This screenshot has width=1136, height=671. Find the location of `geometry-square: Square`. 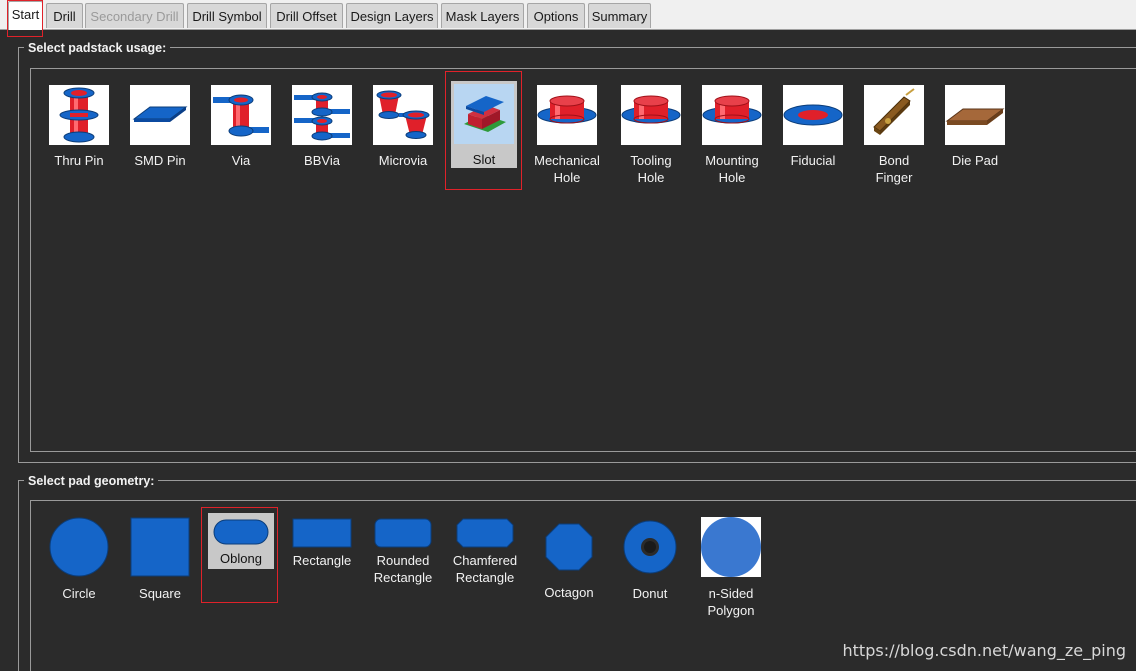

geometry-square: Square is located at coordinates (160, 559).